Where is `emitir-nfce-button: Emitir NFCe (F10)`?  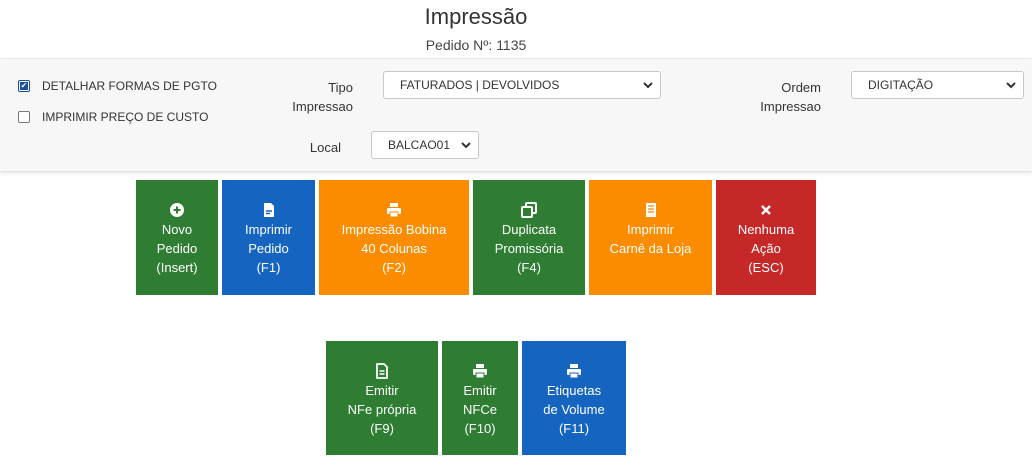 emitir-nfce-button: Emitir NFCe (F10) is located at coordinates (480, 398).